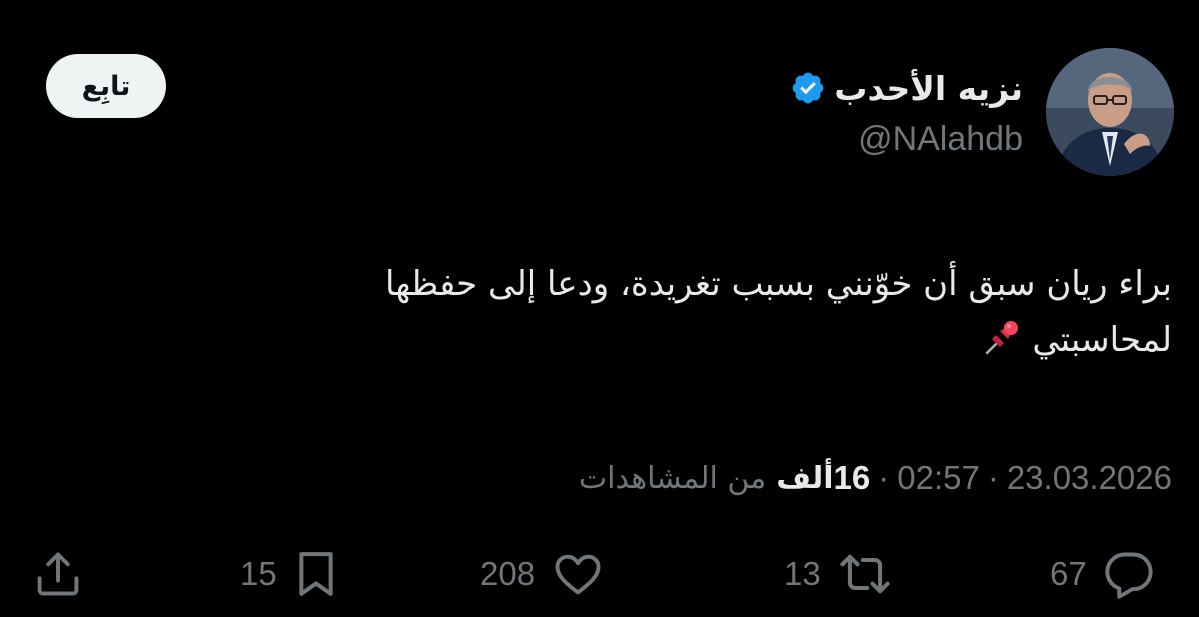 The width and height of the screenshot is (1199, 617). I want to click on retweet-button: 13, so click(838, 574).